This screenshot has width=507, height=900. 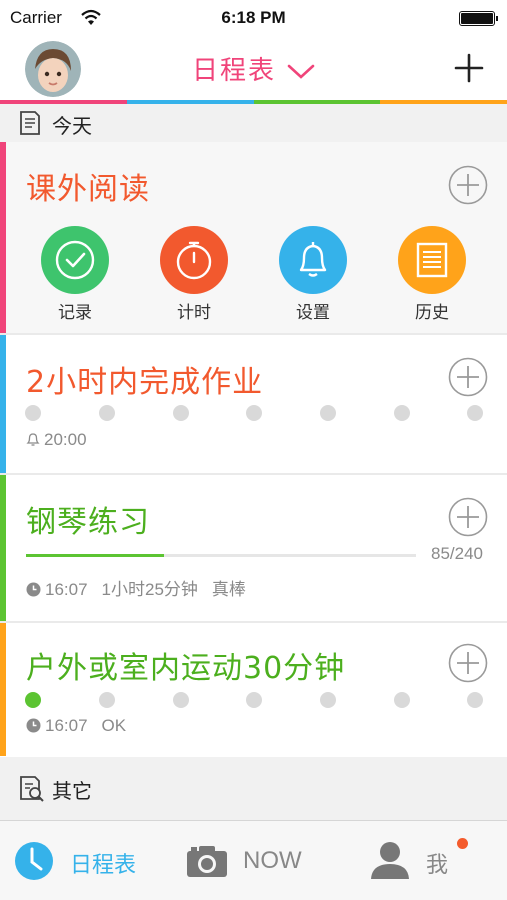 I want to click on tab-label: 我, so click(x=437, y=865).